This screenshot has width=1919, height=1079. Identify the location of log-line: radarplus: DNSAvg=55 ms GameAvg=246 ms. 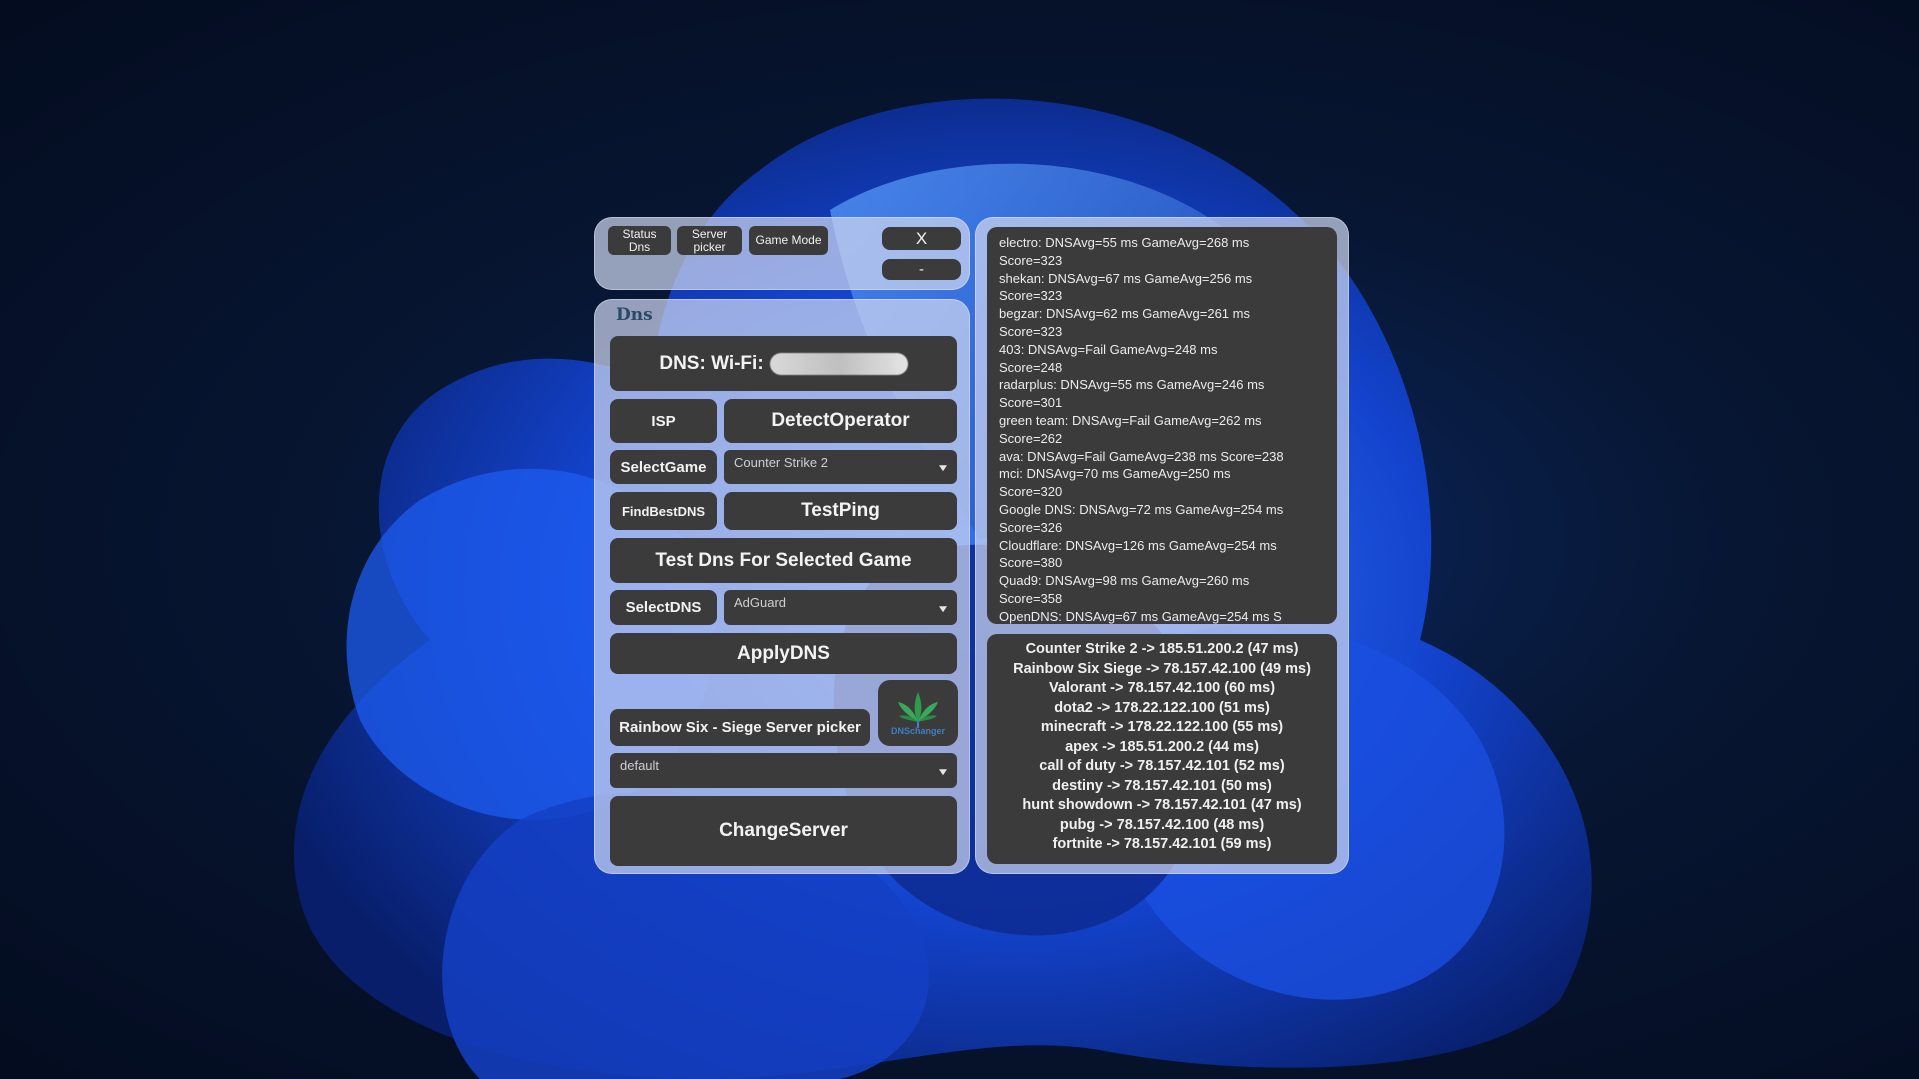
(1132, 385).